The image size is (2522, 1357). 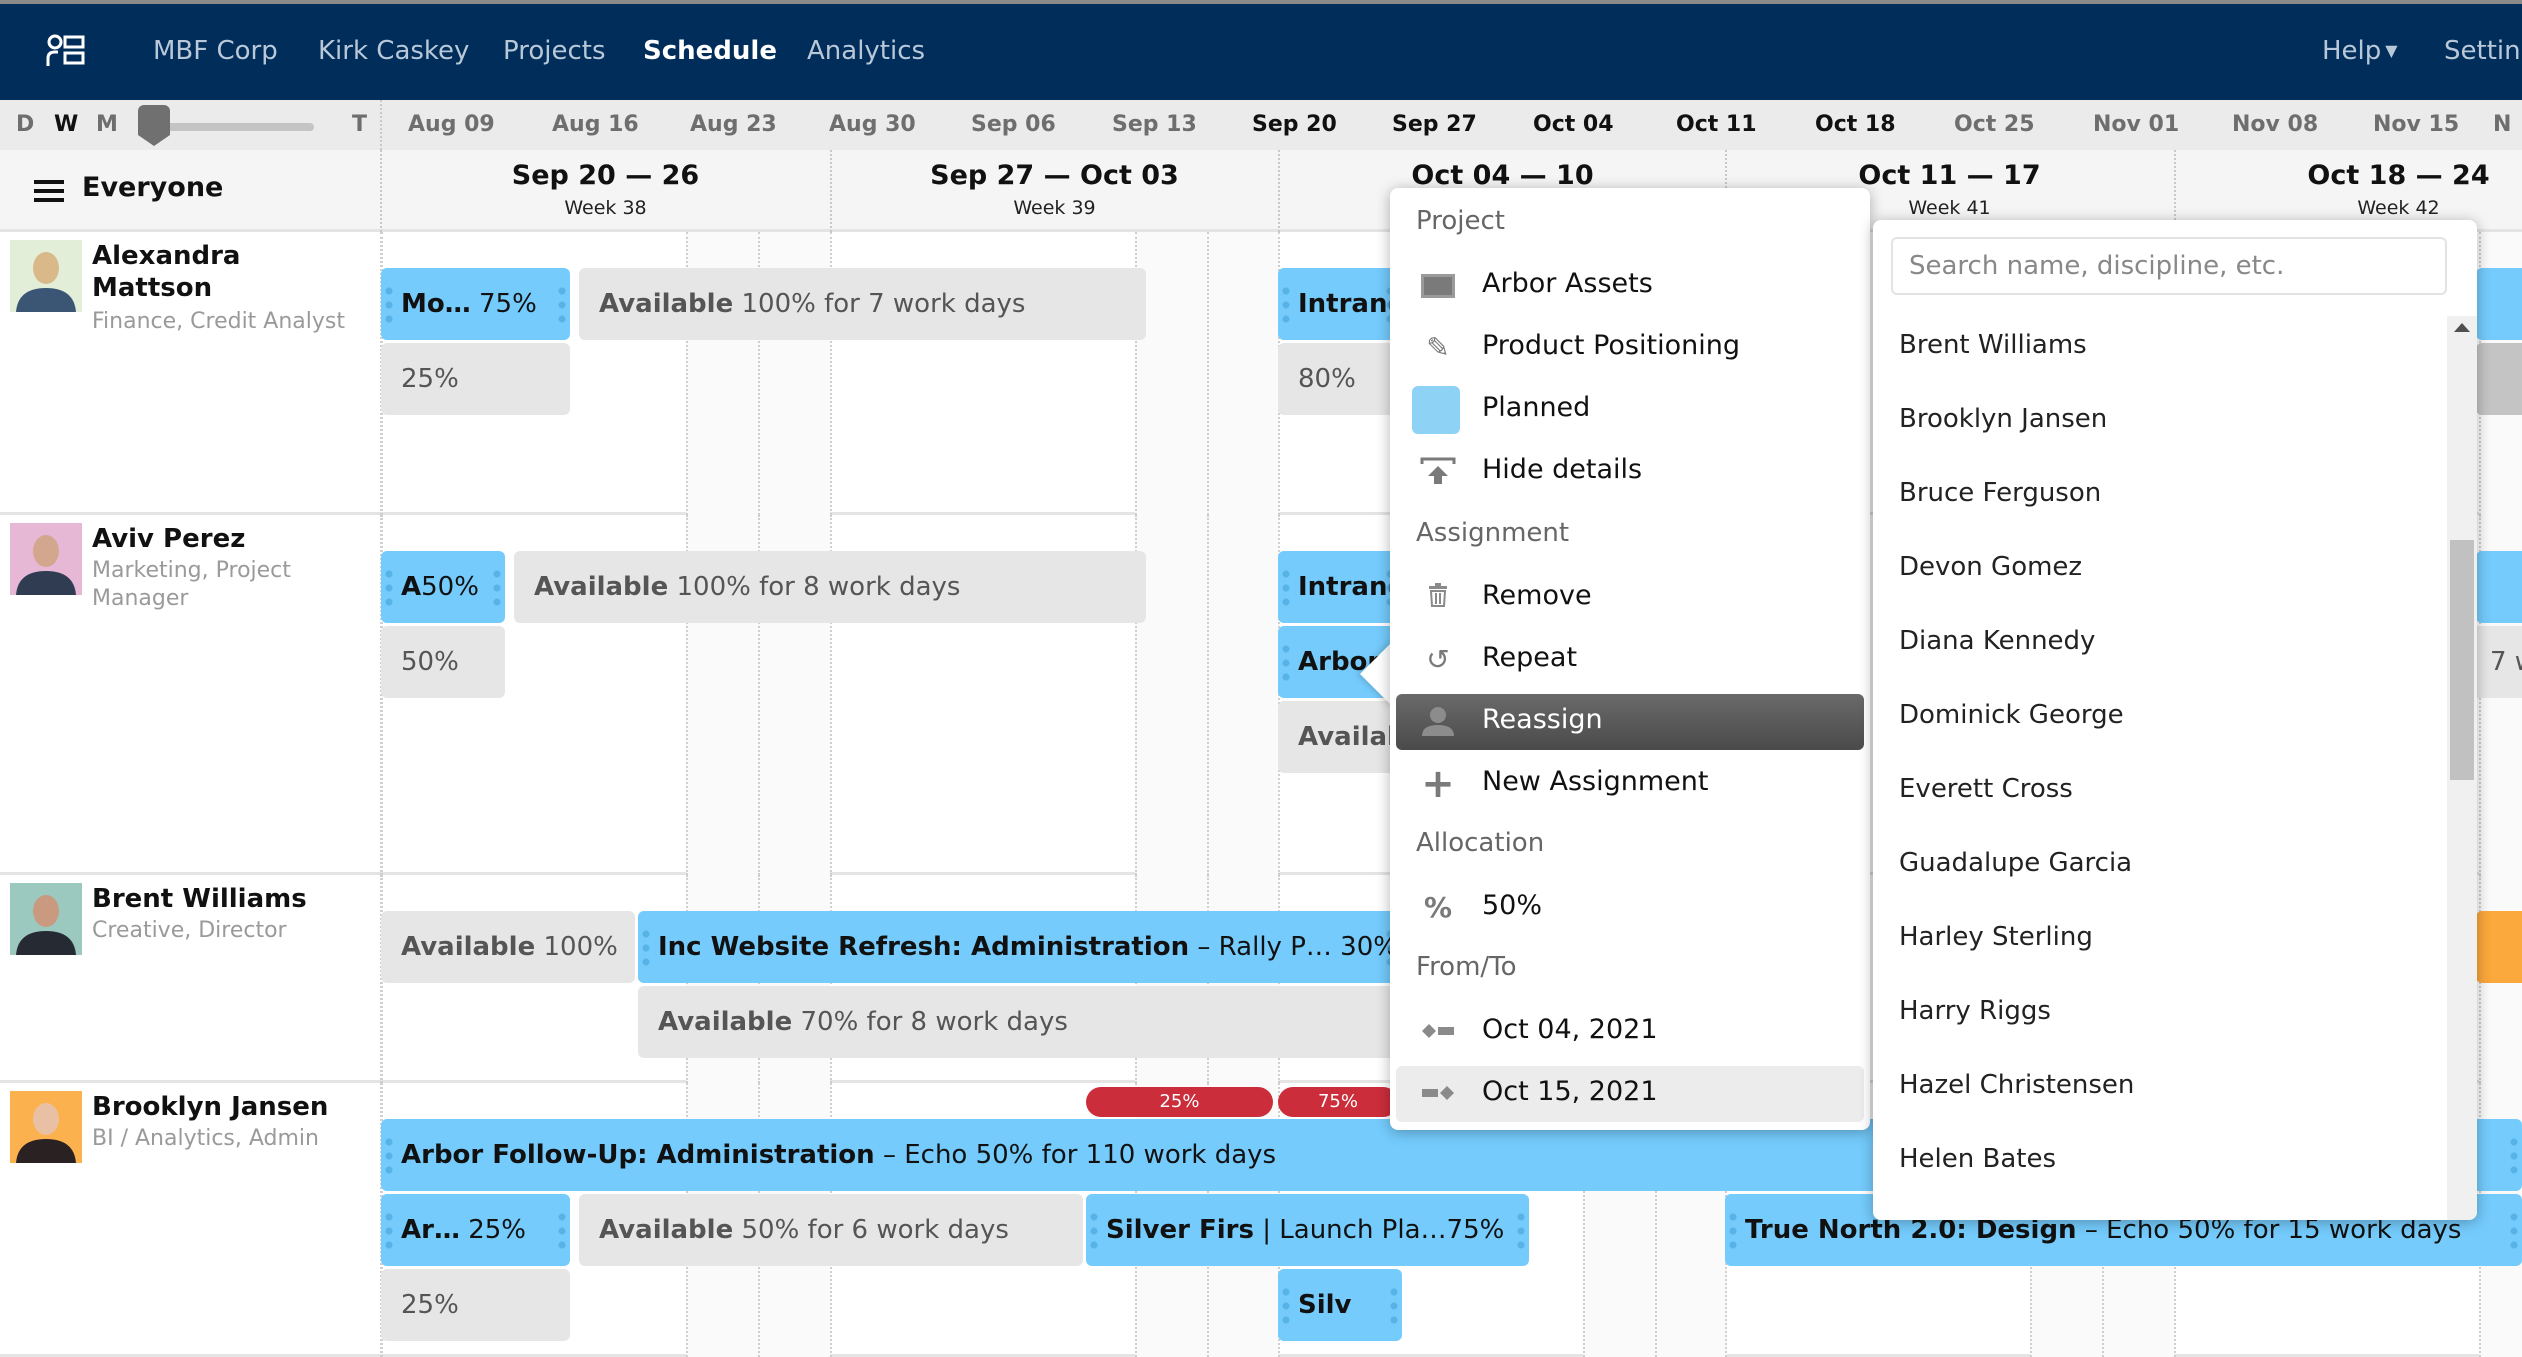 What do you see at coordinates (2275, 124) in the screenshot?
I see `ruler-date: Nov 08` at bounding box center [2275, 124].